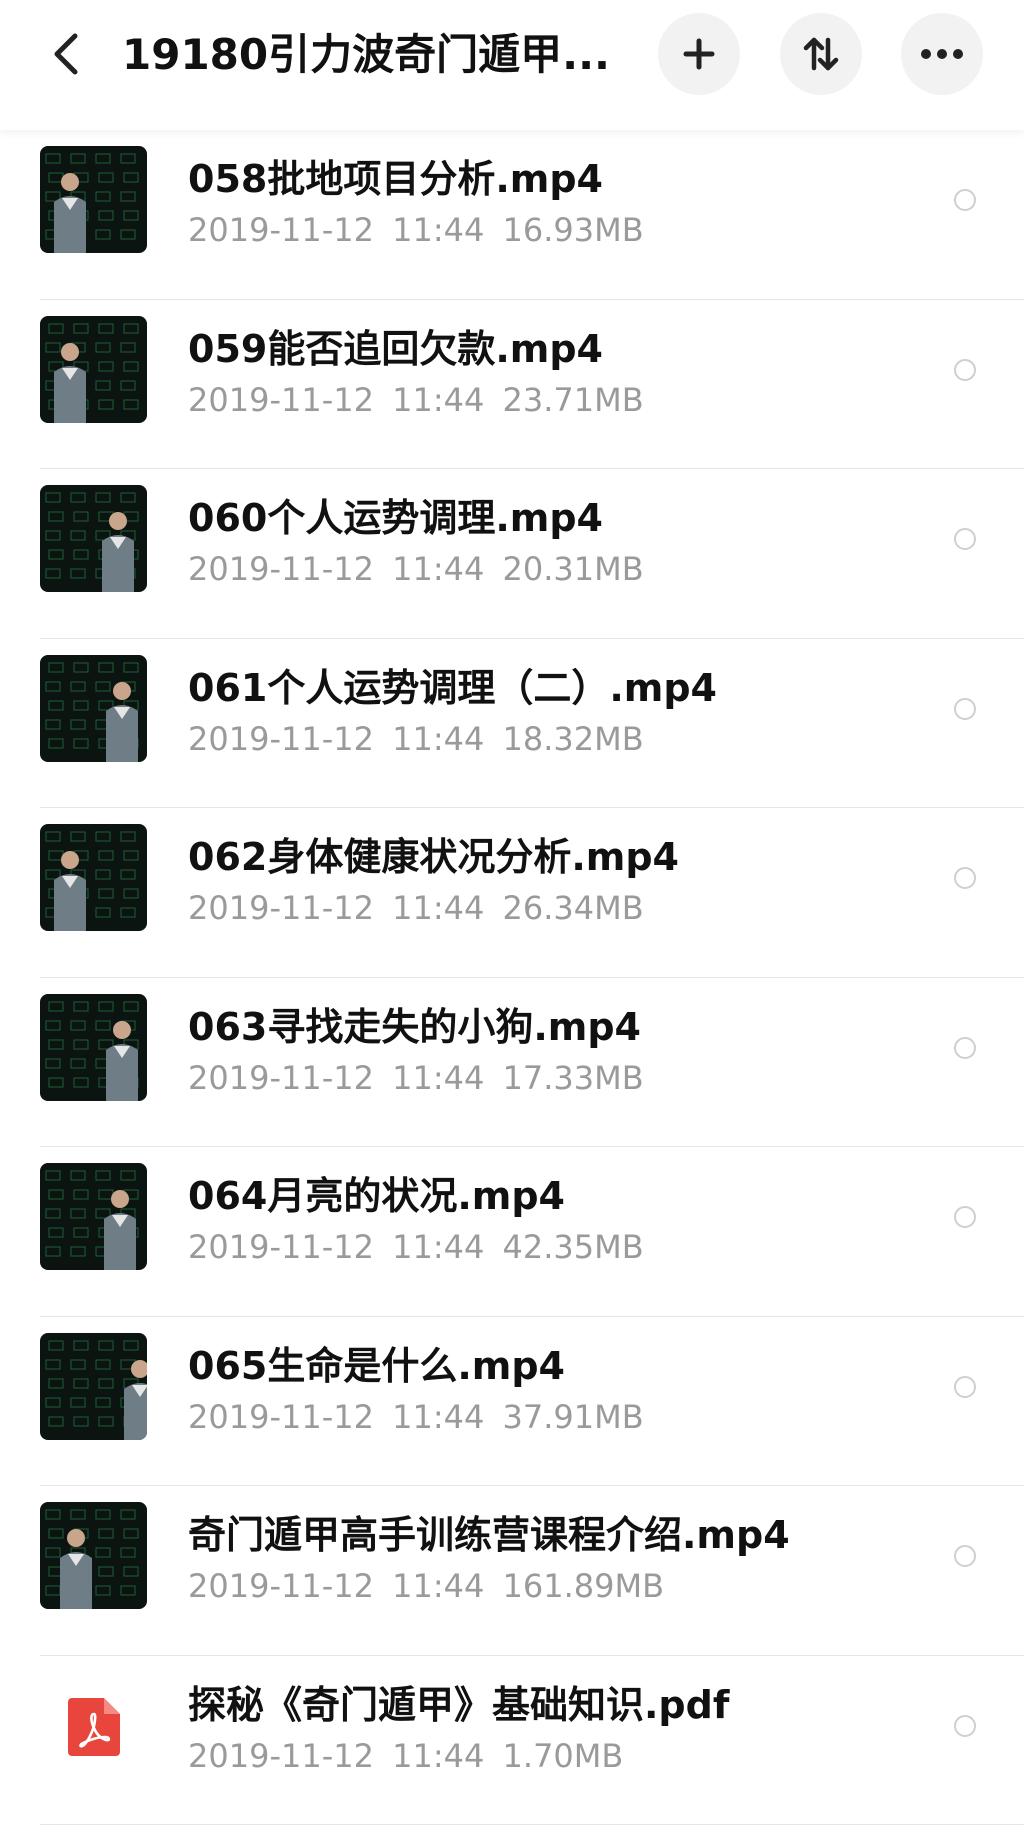 Image resolution: width=1024 pixels, height=1825 pixels. I want to click on sort-button, so click(821, 54).